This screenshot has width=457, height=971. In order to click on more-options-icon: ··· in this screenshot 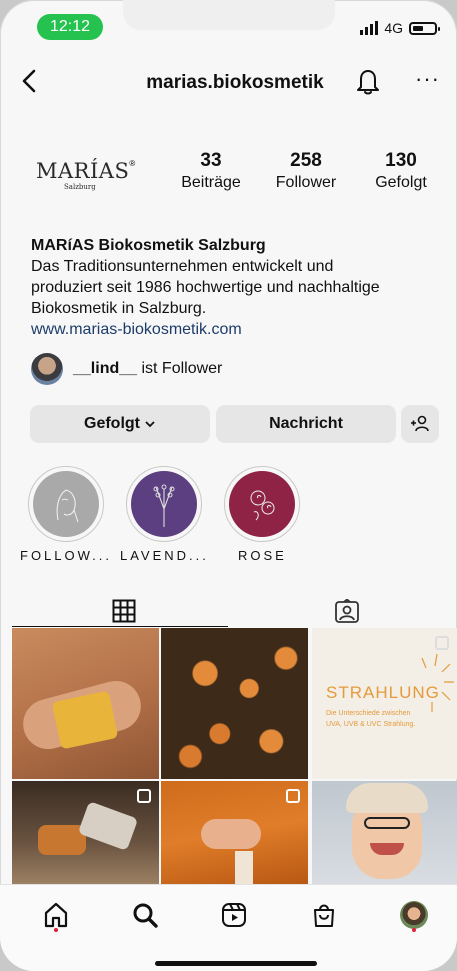, I will do `click(427, 79)`.